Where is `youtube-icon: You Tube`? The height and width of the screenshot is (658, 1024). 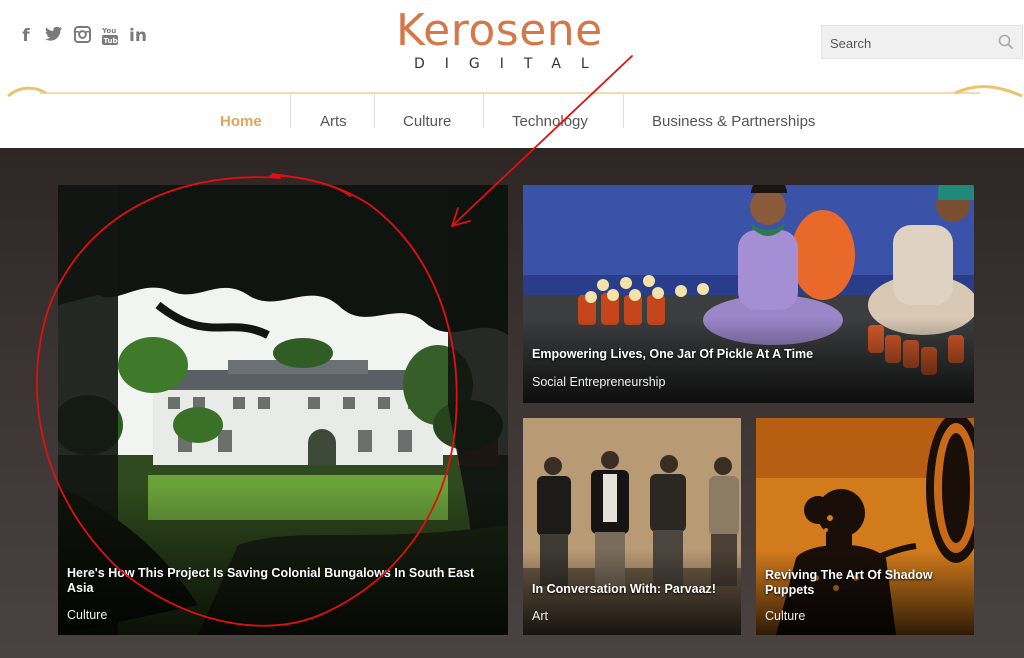
youtube-icon: You Tube is located at coordinates (111, 36).